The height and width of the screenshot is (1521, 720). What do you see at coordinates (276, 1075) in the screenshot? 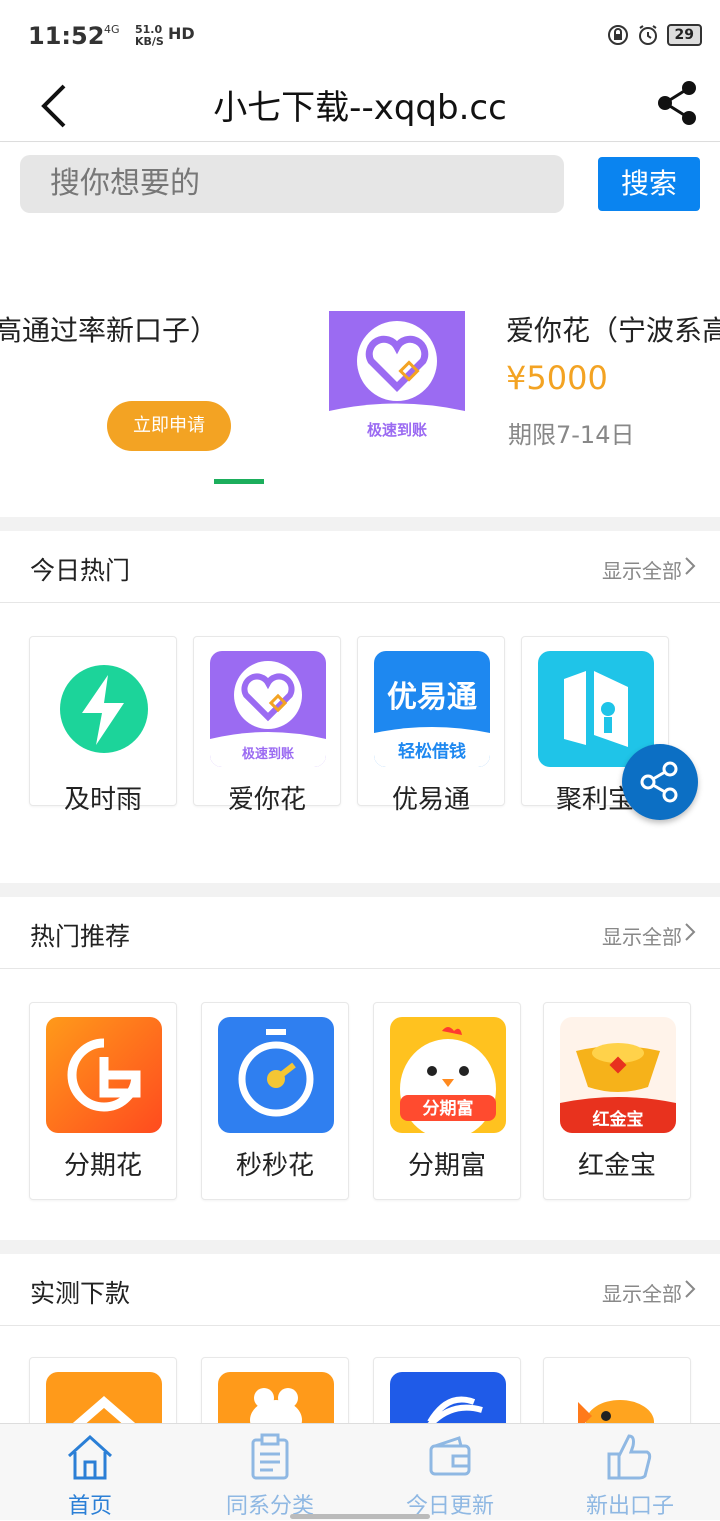
I see `stopwatch-logo-icon` at bounding box center [276, 1075].